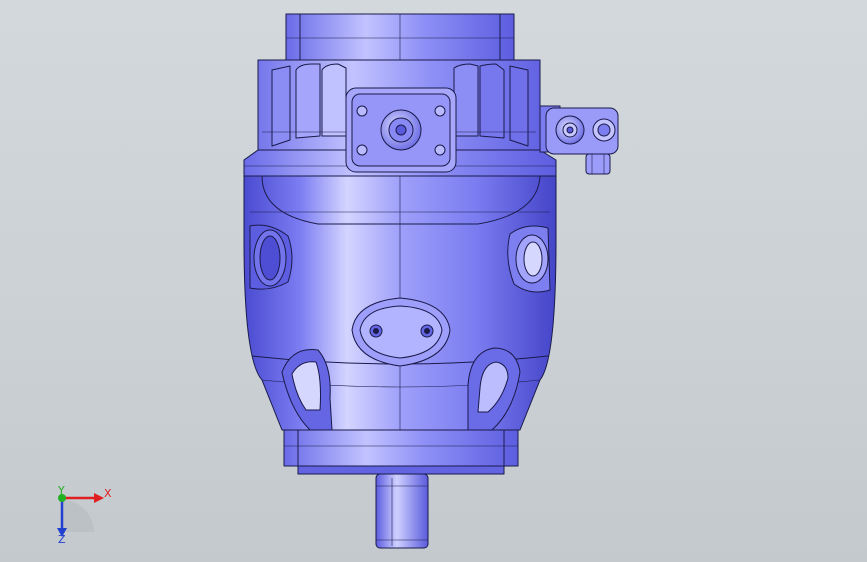 This screenshot has width=867, height=562. What do you see at coordinates (401, 130) in the screenshot?
I see `square-flange` at bounding box center [401, 130].